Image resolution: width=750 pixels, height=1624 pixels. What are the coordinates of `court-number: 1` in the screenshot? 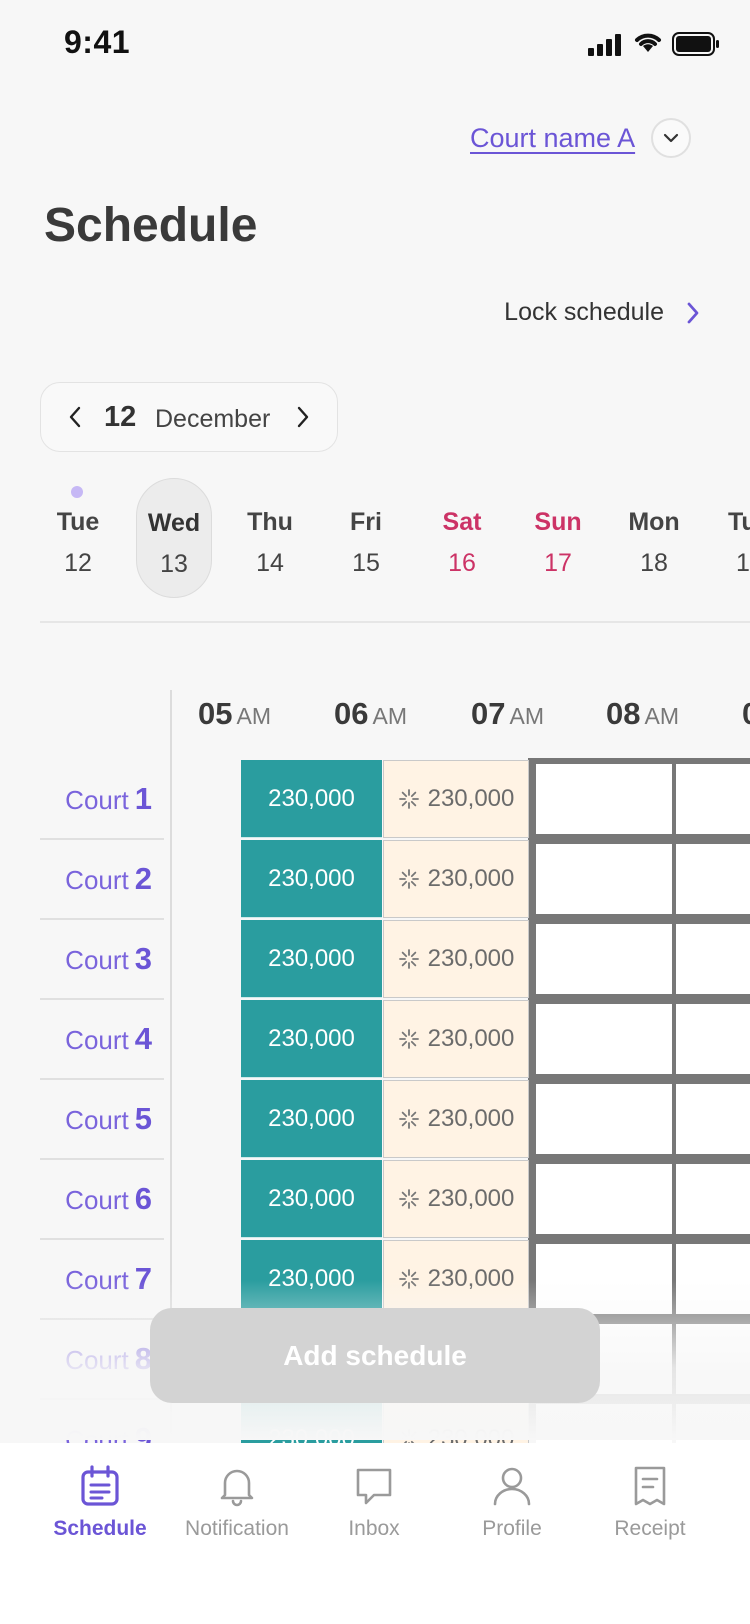 It's located at (143, 798).